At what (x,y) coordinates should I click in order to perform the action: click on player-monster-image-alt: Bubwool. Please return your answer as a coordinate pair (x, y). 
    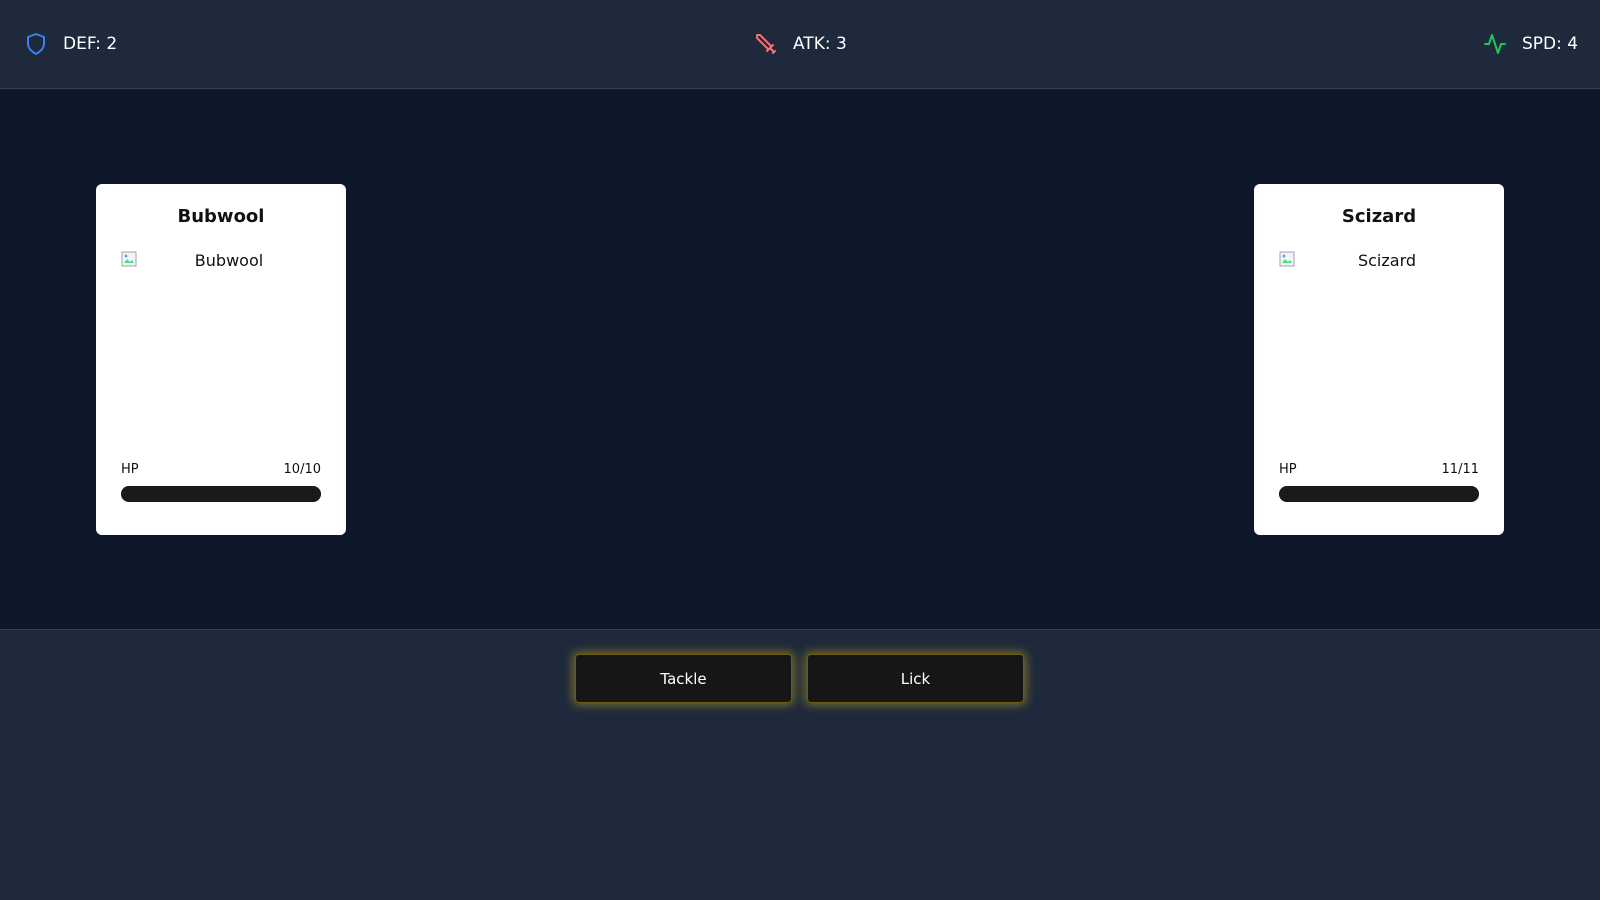
    Looking at the image, I should click on (229, 260).